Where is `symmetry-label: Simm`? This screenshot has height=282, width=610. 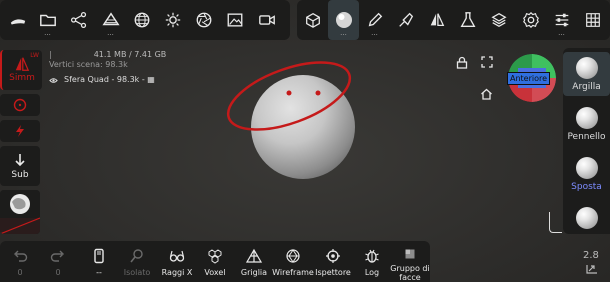 symmetry-label: Simm is located at coordinates (22, 78).